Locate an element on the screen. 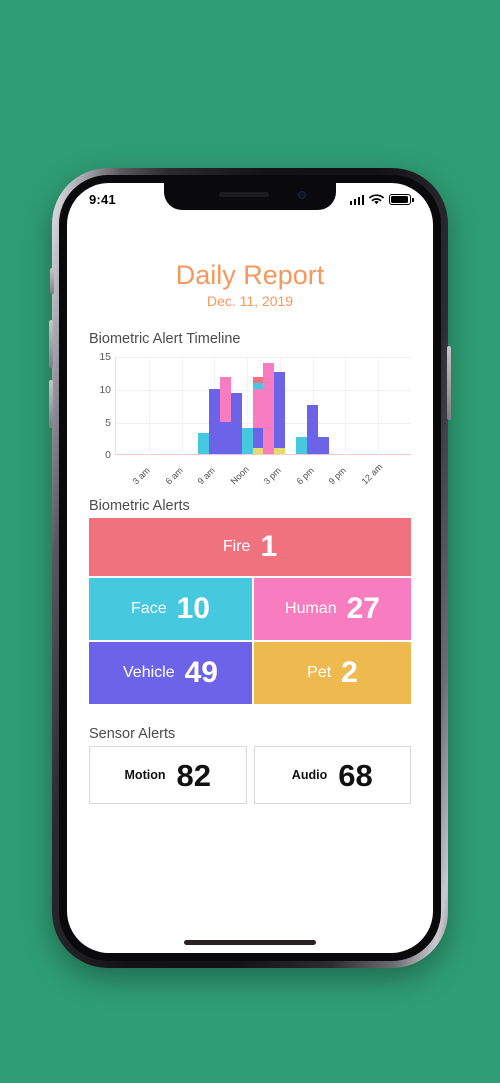 The image size is (500, 1083). biometric-alert-tiles: Fire 1 Face 10 Human 27 Vehicle 49 Pet 2 is located at coordinates (250, 611).